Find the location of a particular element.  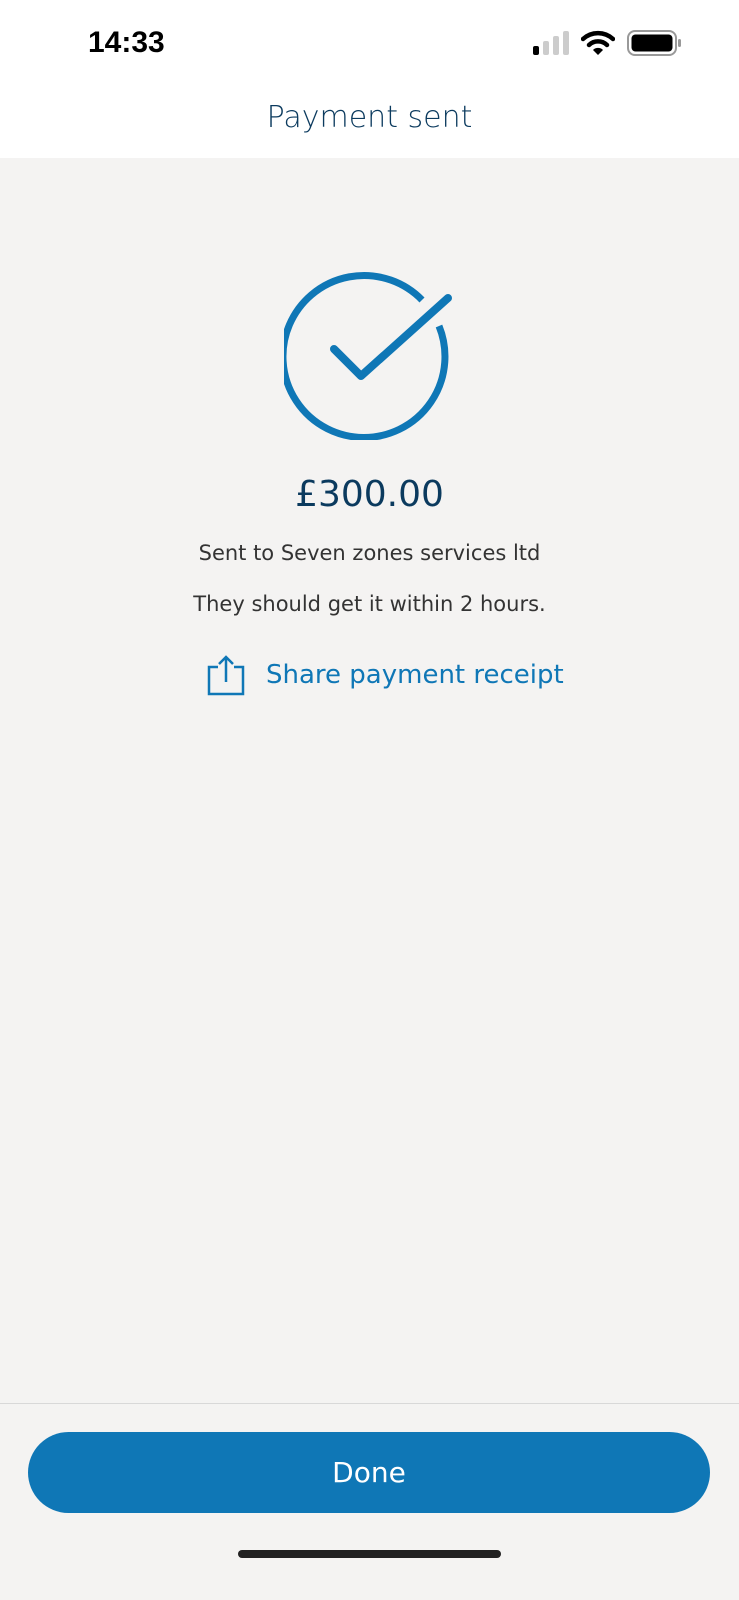

signal-icon is located at coordinates (551, 43).